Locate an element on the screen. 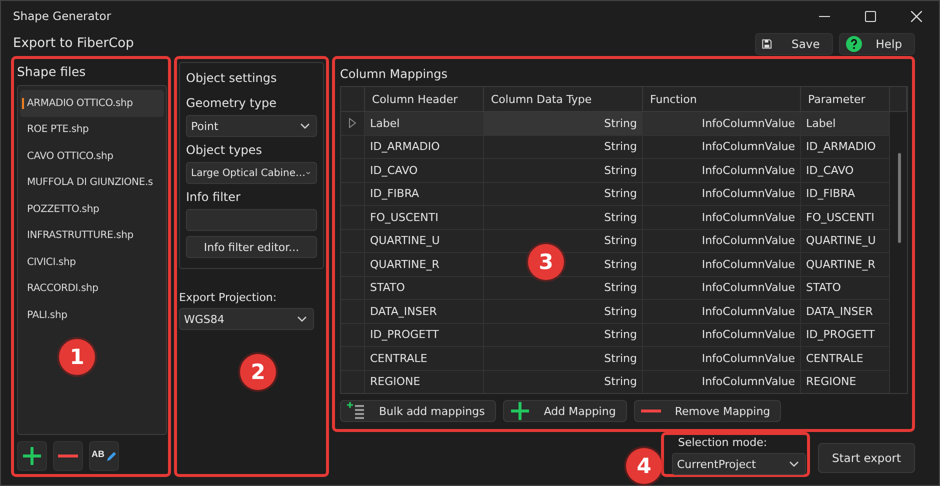 The image size is (940, 486). callout-number: 4 is located at coordinates (644, 466).